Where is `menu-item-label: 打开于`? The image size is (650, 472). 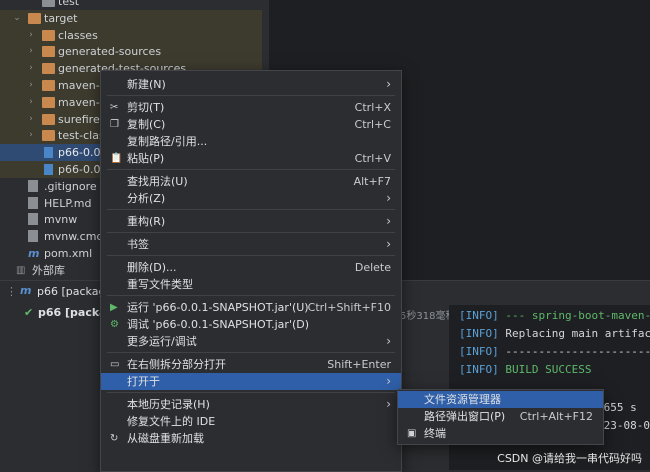
menu-item-label: 打开于 is located at coordinates (143, 381).